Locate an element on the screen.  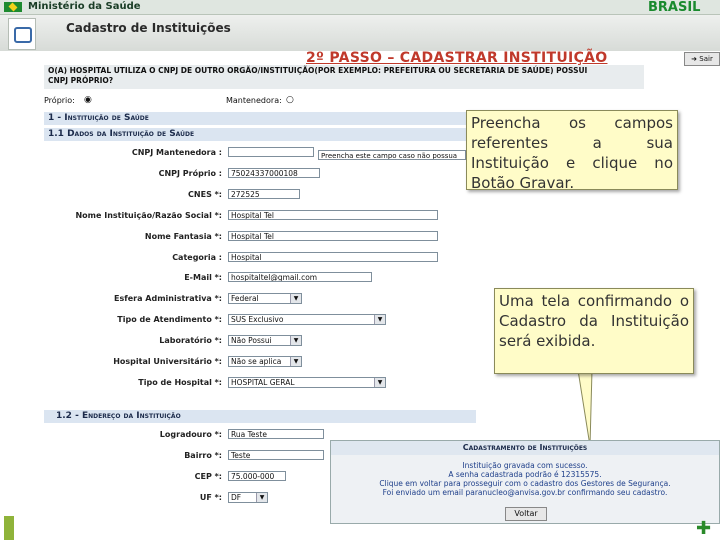
dialog-message-1: Instituição gravada com sucesso. is located at coordinates (525, 465).